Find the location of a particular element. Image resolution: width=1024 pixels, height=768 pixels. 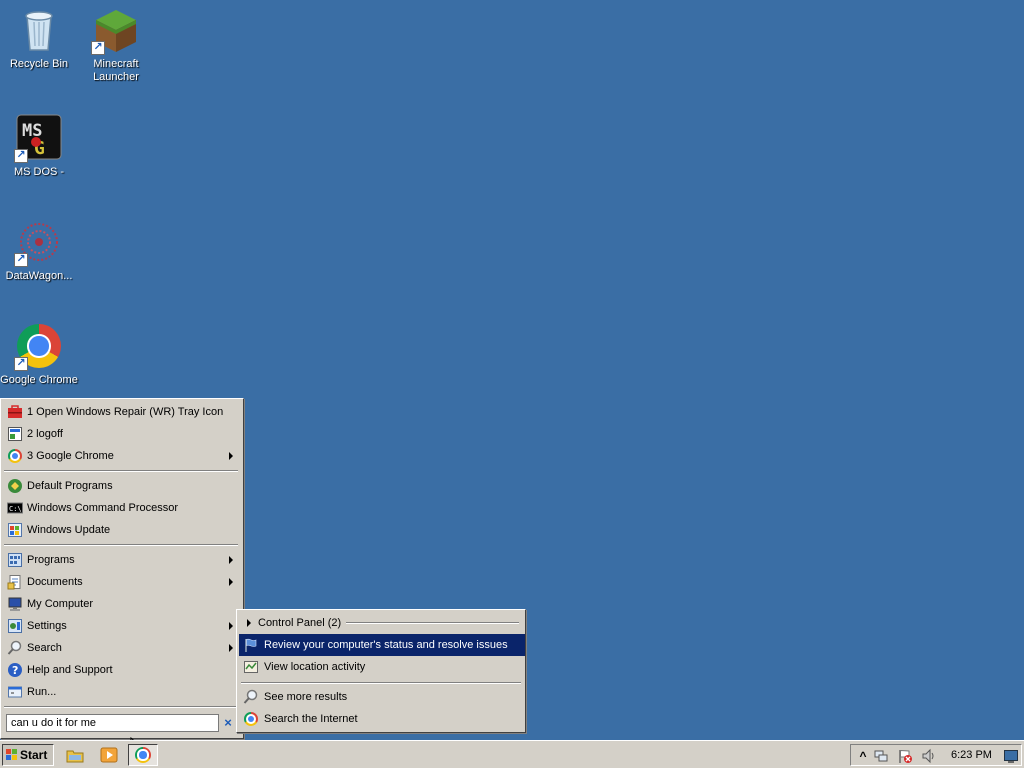

result-item-label: See more results is located at coordinates (306, 697).